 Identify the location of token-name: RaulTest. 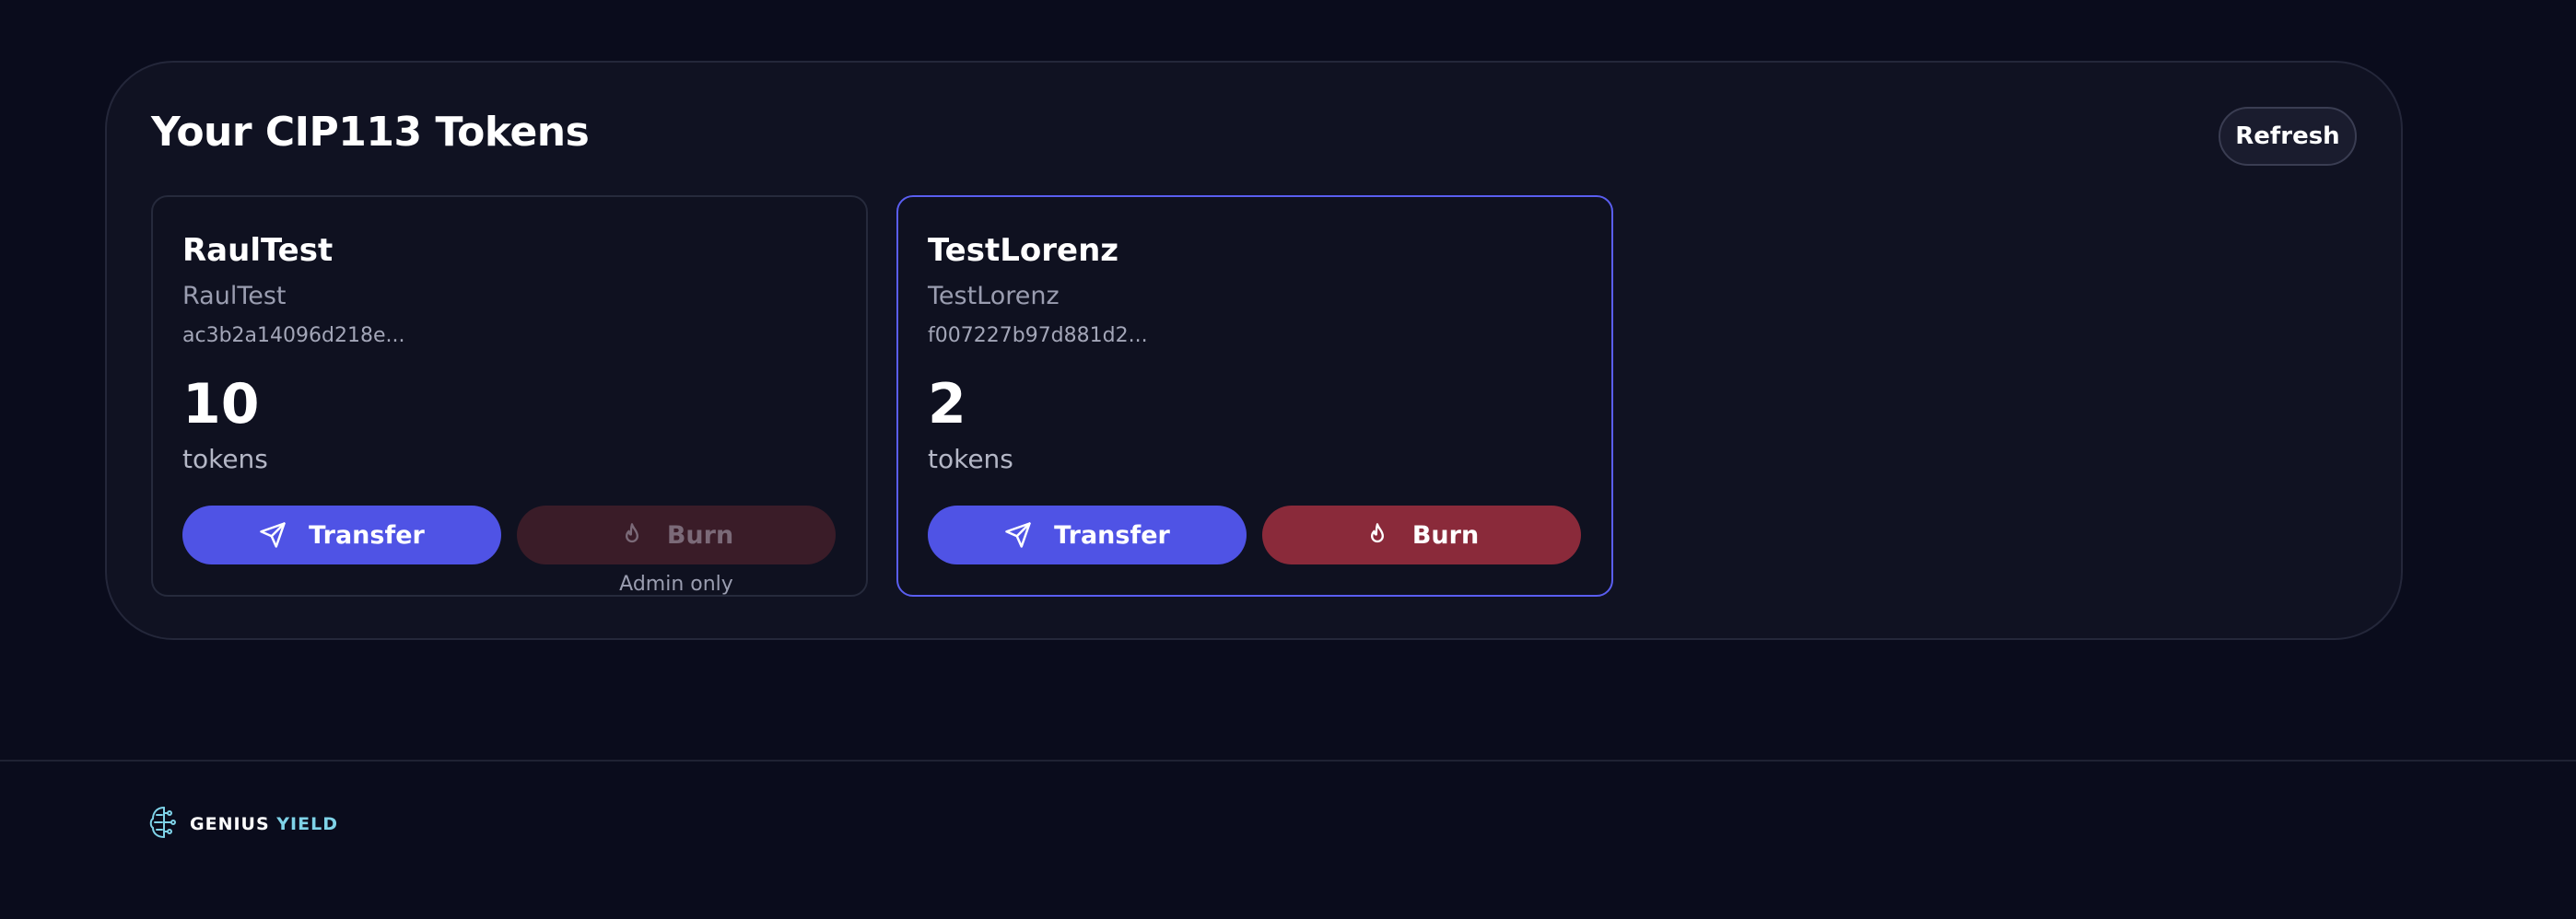
(258, 250).